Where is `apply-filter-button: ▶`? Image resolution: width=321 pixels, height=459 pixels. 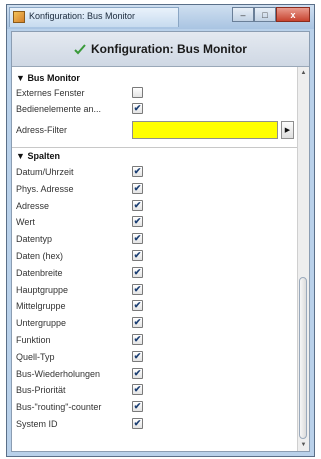 apply-filter-button: ▶ is located at coordinates (287, 130).